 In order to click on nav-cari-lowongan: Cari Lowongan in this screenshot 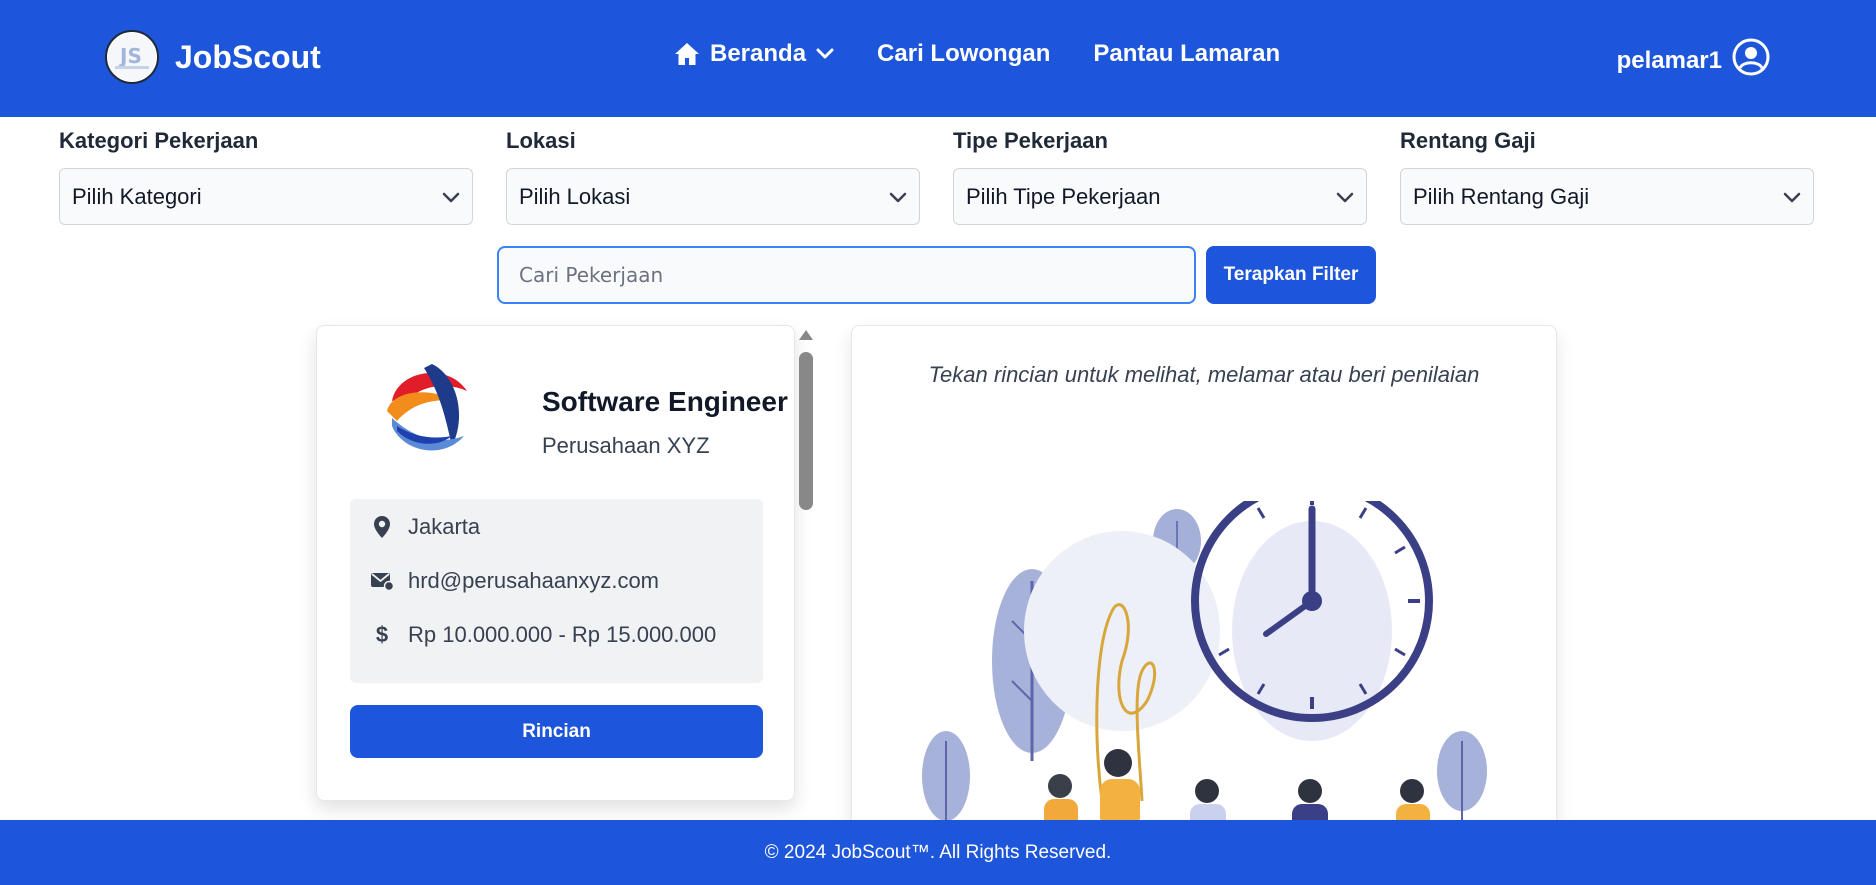, I will do `click(963, 54)`.